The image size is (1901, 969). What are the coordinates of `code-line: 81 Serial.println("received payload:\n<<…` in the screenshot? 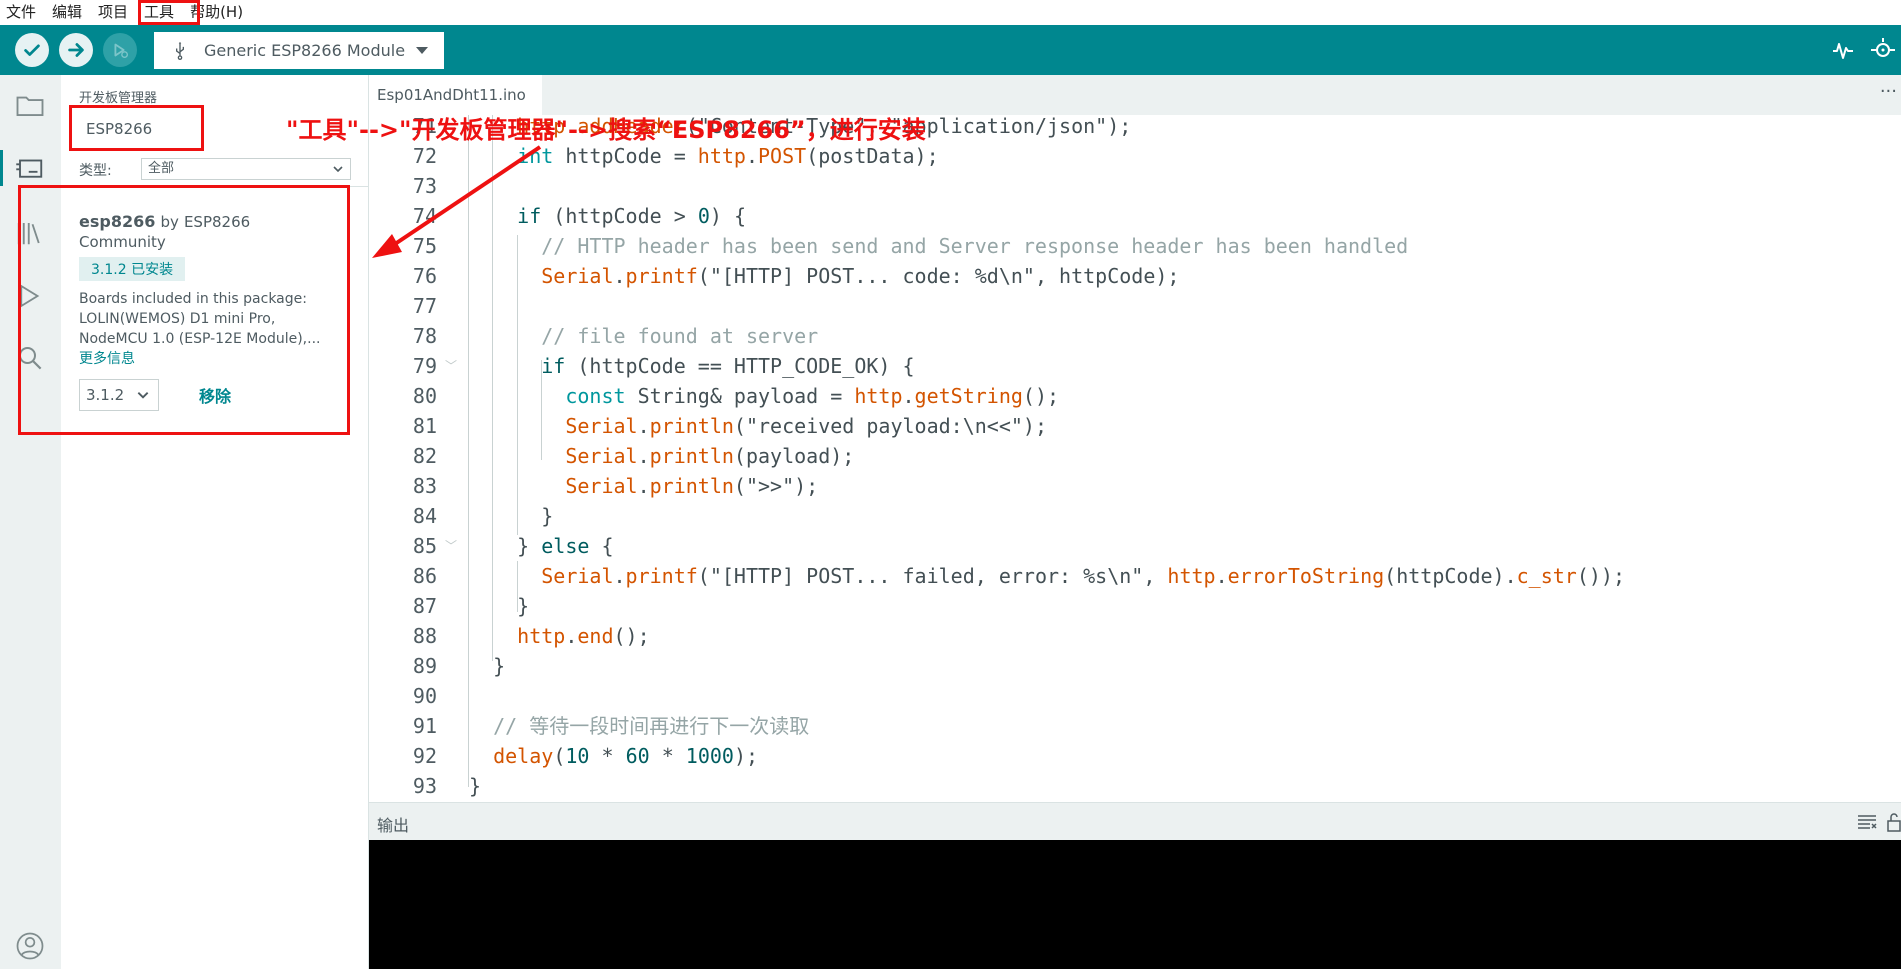 It's located at (729, 426).